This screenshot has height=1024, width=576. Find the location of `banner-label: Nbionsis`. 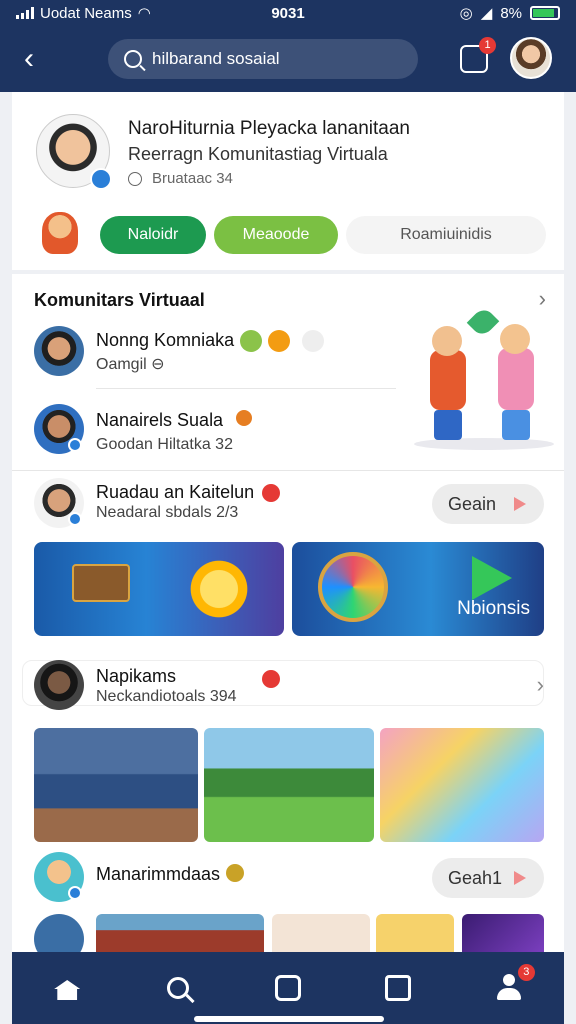

banner-label: Nbionsis is located at coordinates (493, 608).